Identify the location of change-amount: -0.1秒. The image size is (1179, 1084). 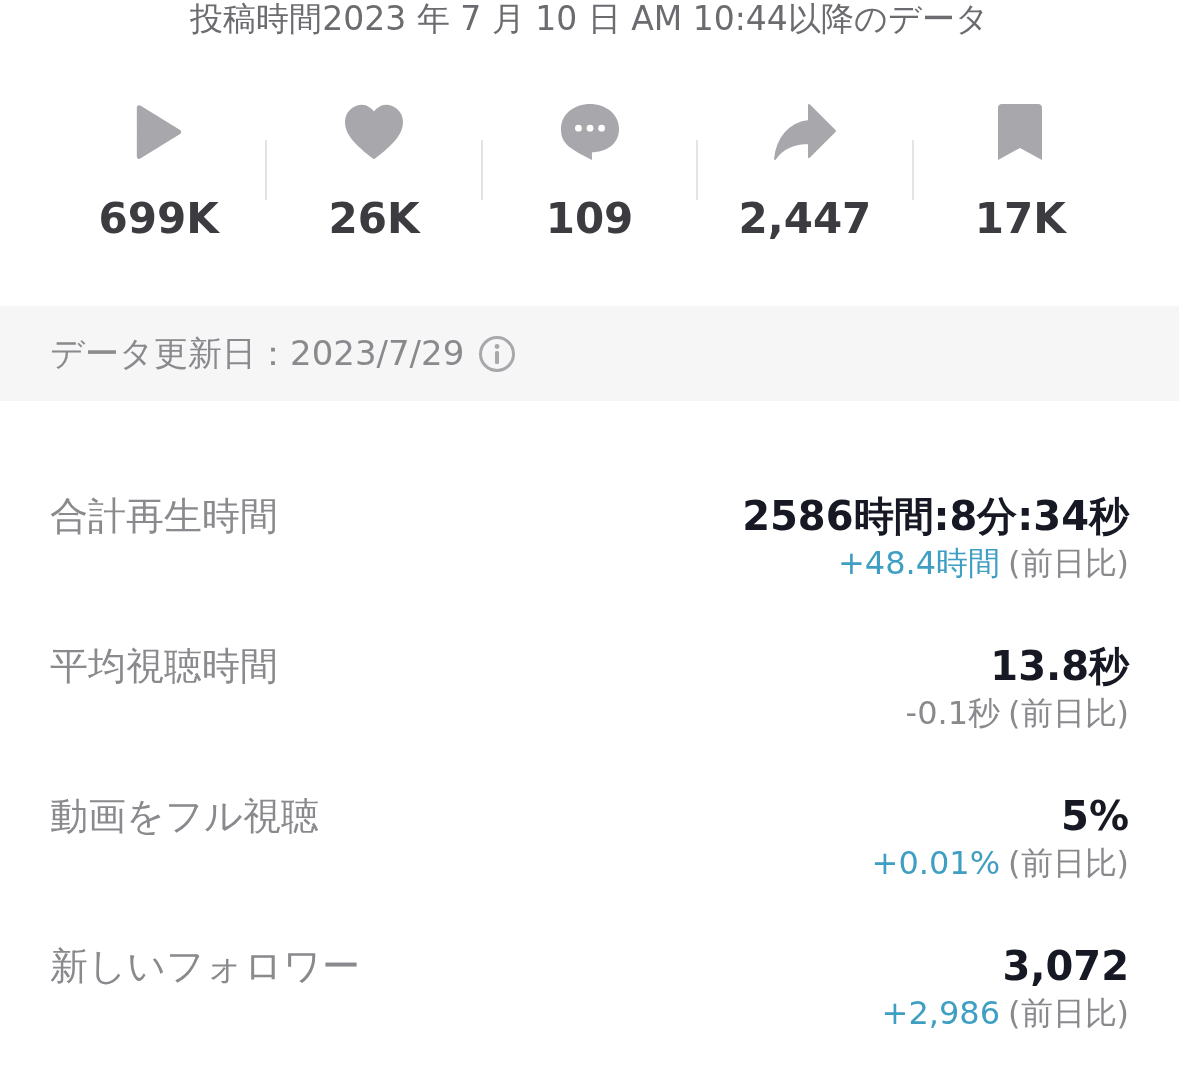
(953, 713).